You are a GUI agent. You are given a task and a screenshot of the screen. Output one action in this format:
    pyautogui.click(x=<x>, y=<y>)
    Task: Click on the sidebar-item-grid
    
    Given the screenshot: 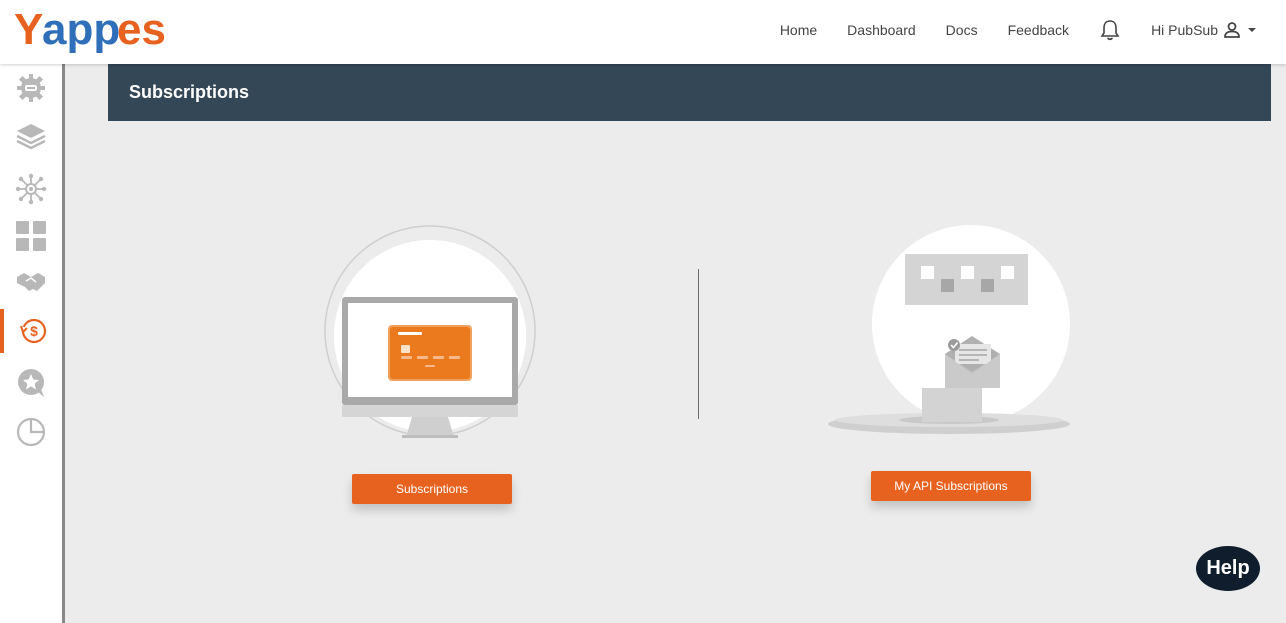 What is the action you would take?
    pyautogui.click(x=31, y=236)
    